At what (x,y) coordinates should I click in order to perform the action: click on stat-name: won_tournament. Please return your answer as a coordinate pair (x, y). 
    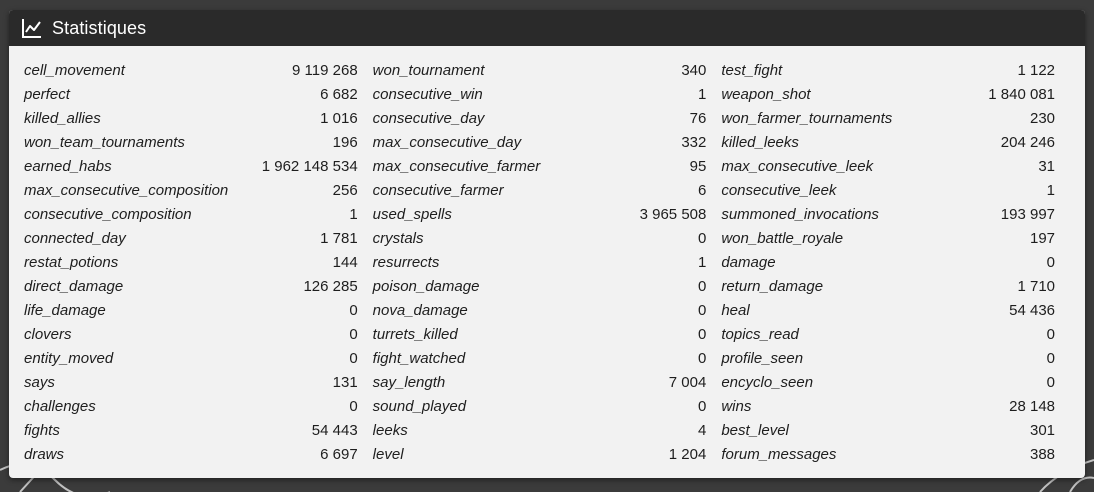
    Looking at the image, I should click on (428, 70).